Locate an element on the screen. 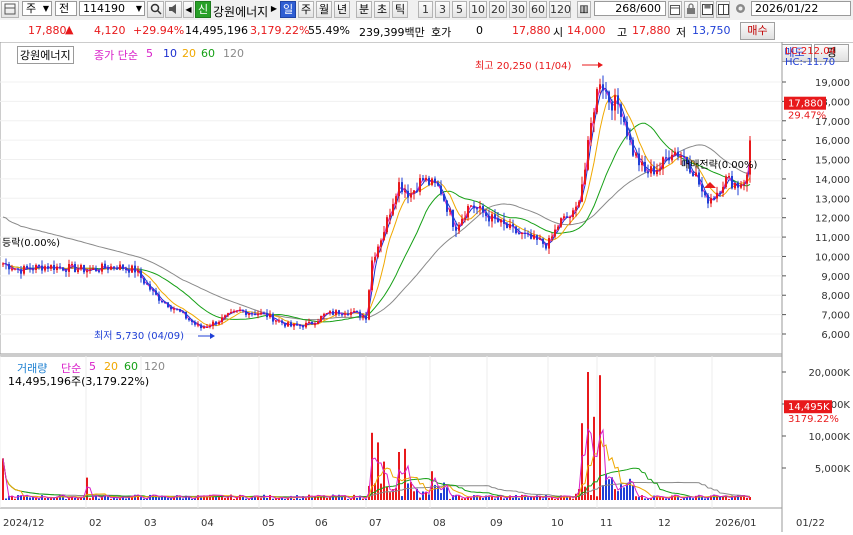 This screenshot has width=853, height=535. layout-menu-icon is located at coordinates (10, 9).